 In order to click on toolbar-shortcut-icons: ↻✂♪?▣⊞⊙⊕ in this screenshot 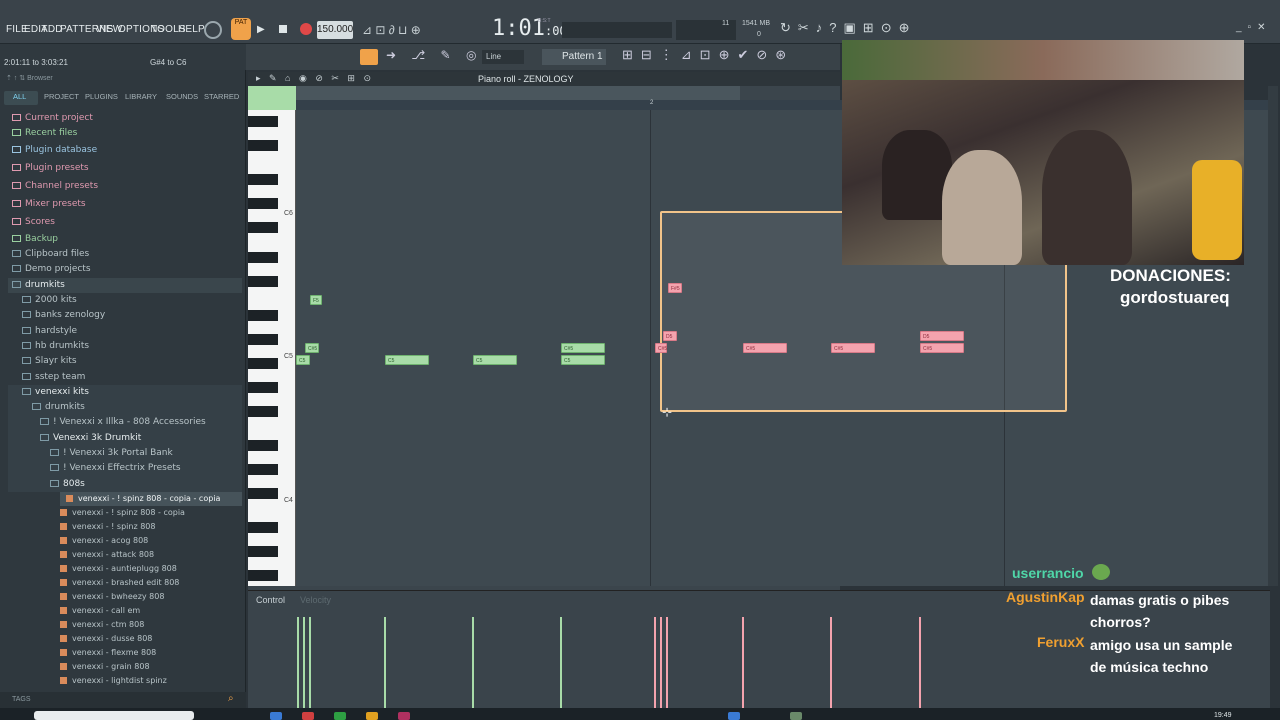, I will do `click(848, 28)`.